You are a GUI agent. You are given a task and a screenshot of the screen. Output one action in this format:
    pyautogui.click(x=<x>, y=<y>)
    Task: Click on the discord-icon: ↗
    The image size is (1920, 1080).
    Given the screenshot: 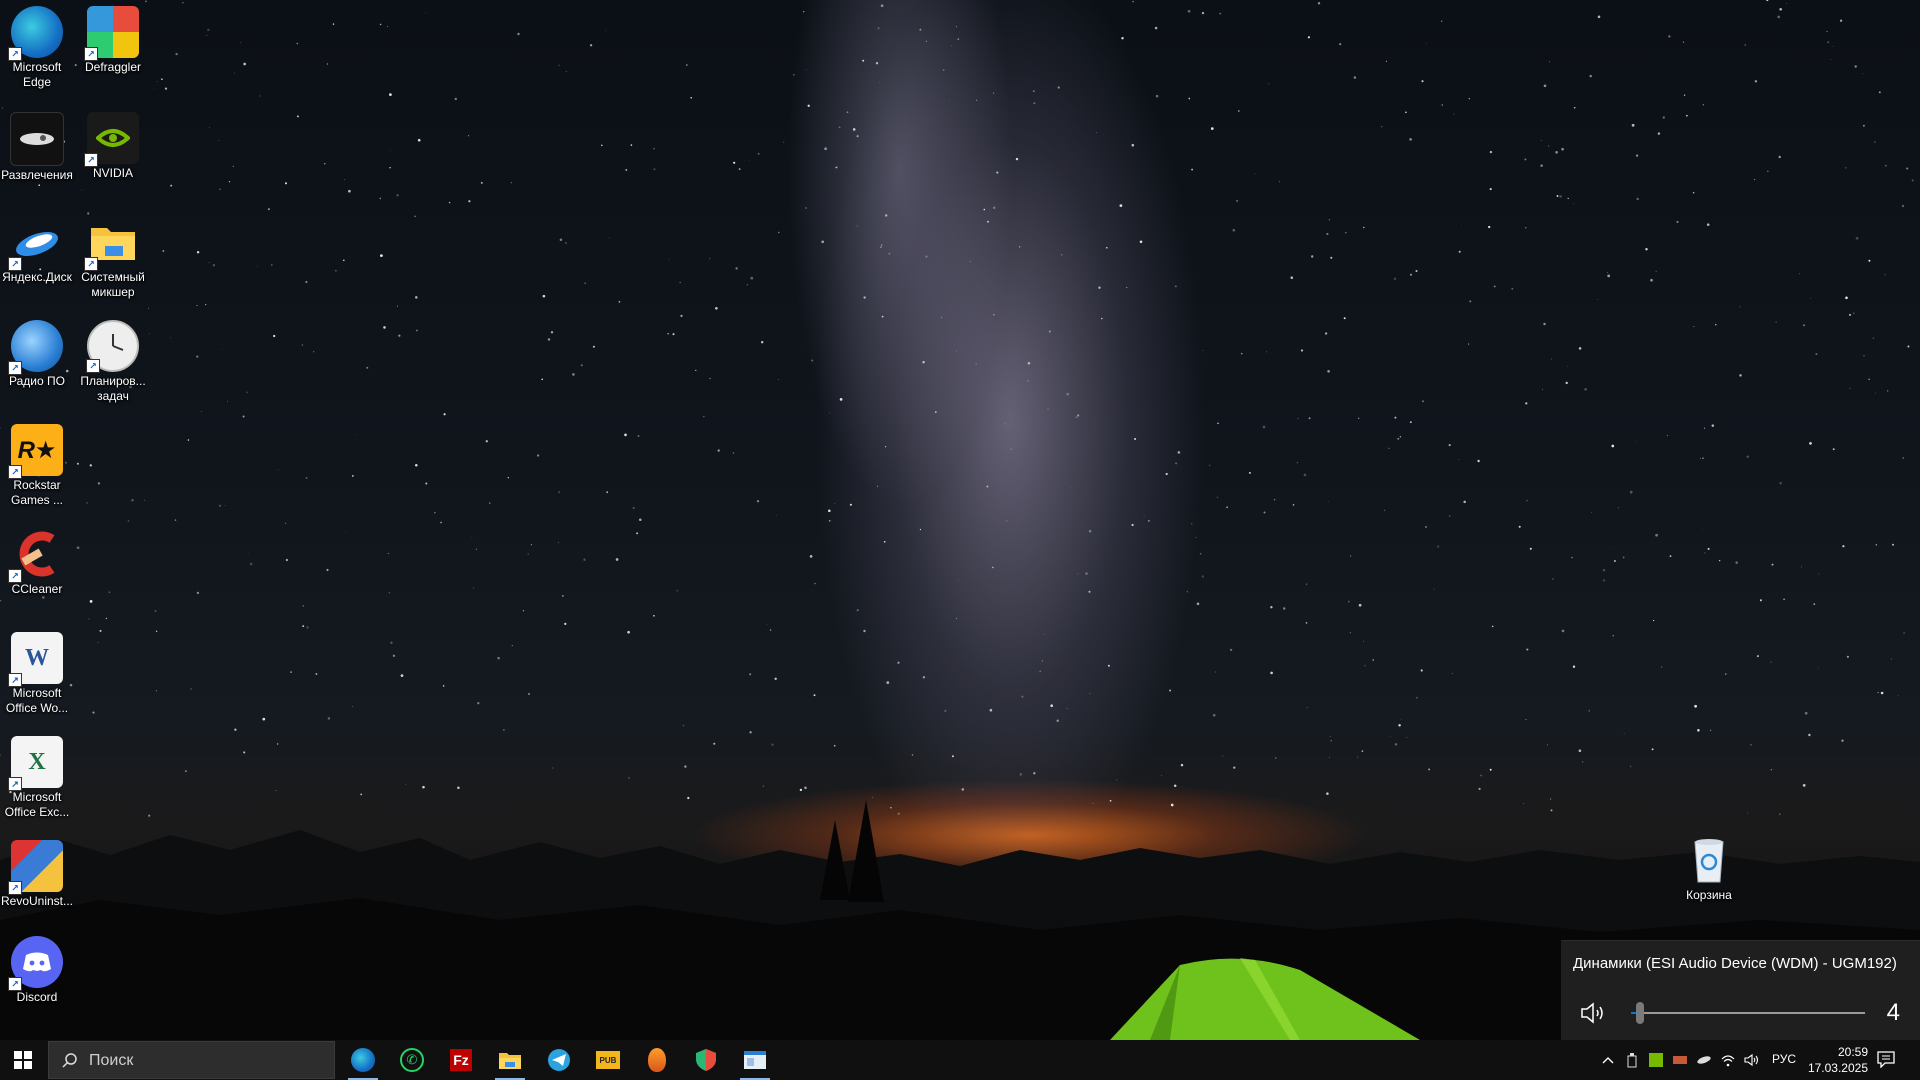 What is the action you would take?
    pyautogui.click(x=35, y=963)
    